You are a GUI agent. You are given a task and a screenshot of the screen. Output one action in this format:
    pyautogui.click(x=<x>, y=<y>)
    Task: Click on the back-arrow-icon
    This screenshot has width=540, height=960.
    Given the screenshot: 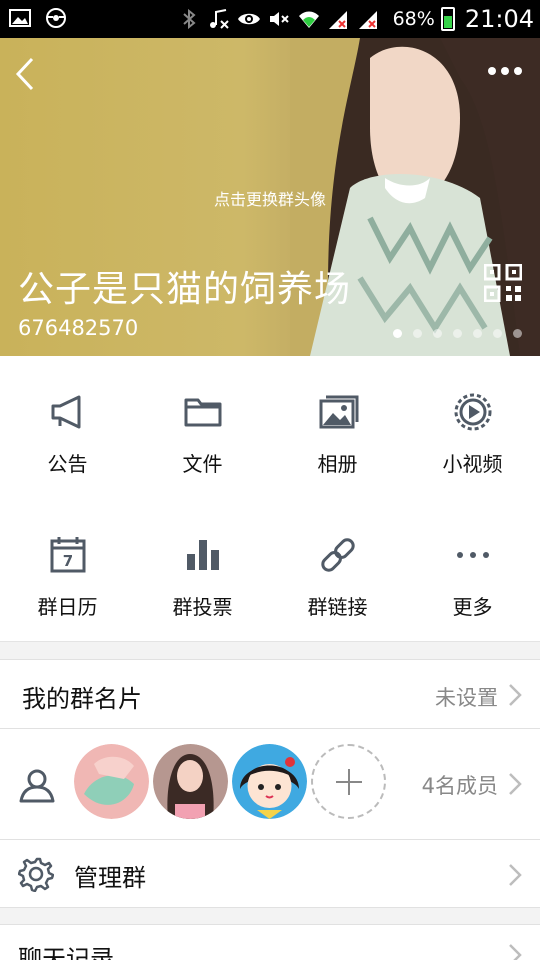 What is the action you would take?
    pyautogui.click(x=24, y=74)
    